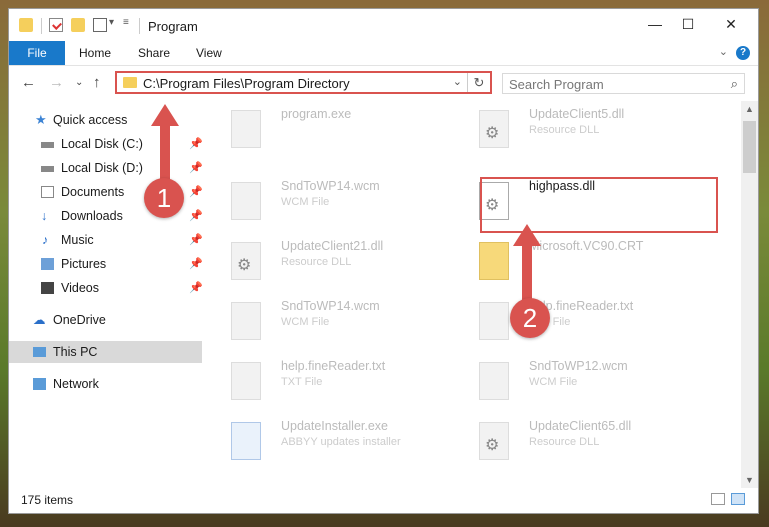 The image size is (769, 527). Describe the element at coordinates (246, 83) in the screenshot. I see `address-path: C:\Program Files\Program Directory` at that location.